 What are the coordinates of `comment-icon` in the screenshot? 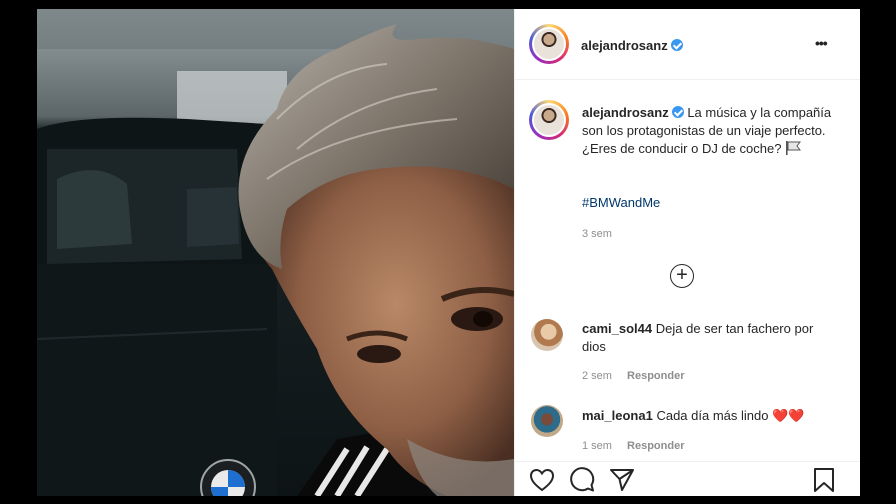 It's located at (582, 480).